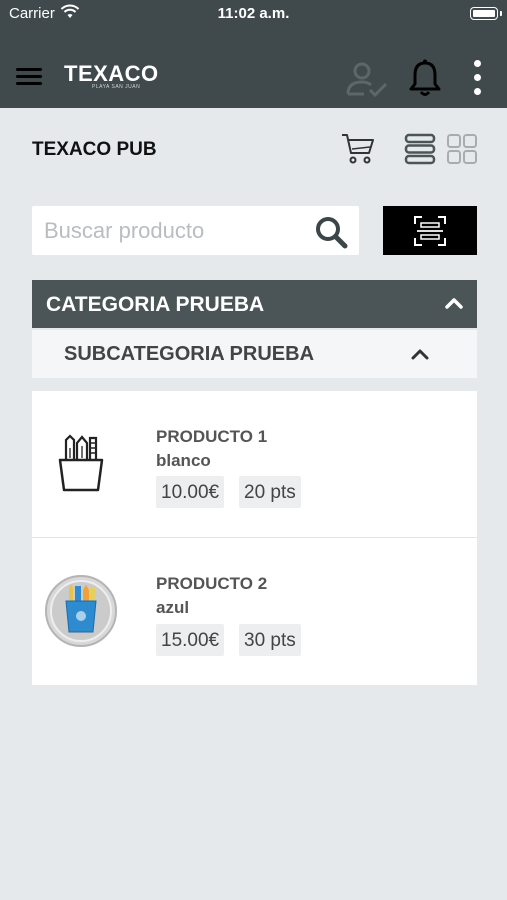  What do you see at coordinates (212, 436) in the screenshot?
I see `product-name: PRODUCTO 1` at bounding box center [212, 436].